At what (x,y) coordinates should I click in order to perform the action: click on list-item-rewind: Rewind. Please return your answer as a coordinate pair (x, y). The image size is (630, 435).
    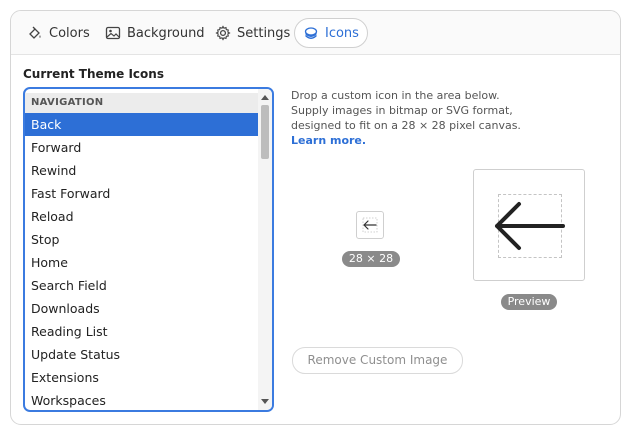
    Looking at the image, I should click on (141, 170).